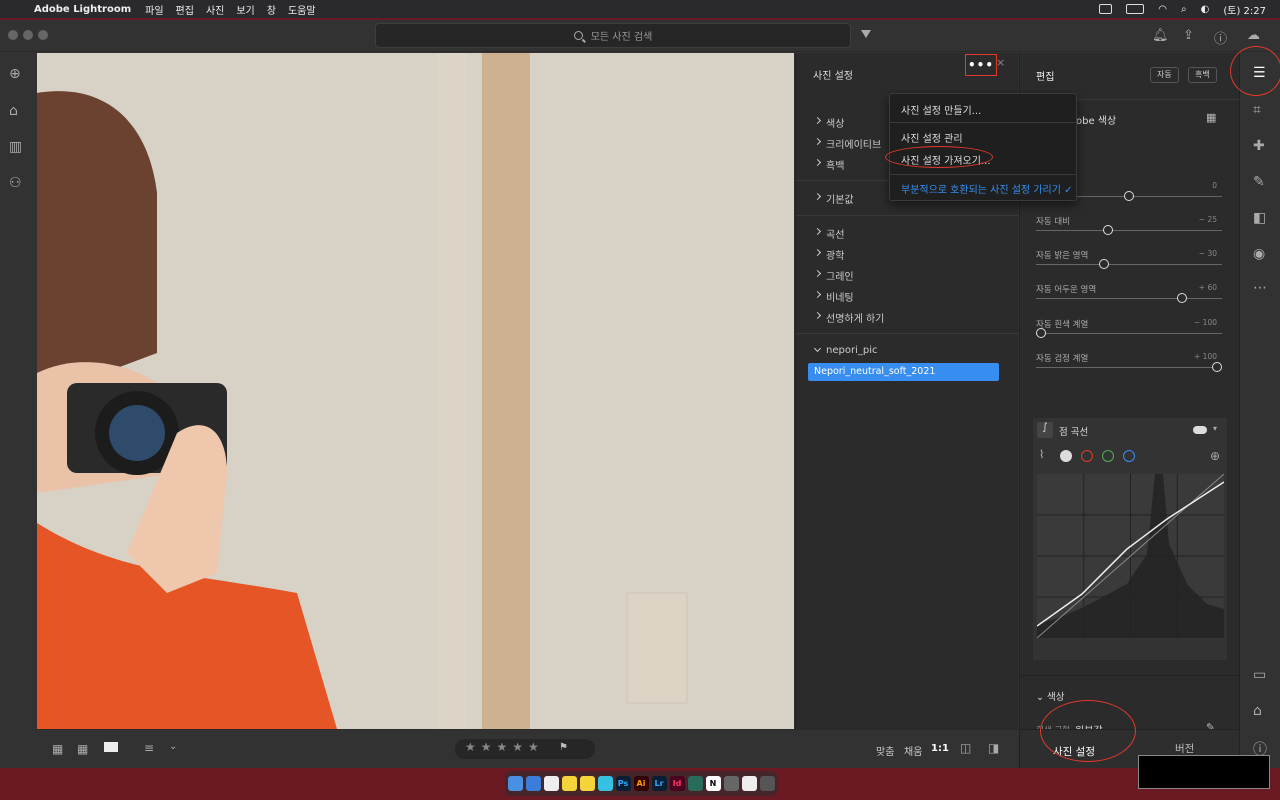 The height and width of the screenshot is (800, 1280). Describe the element at coordinates (302, 9) in the screenshot. I see `menu-help: 도움말` at that location.